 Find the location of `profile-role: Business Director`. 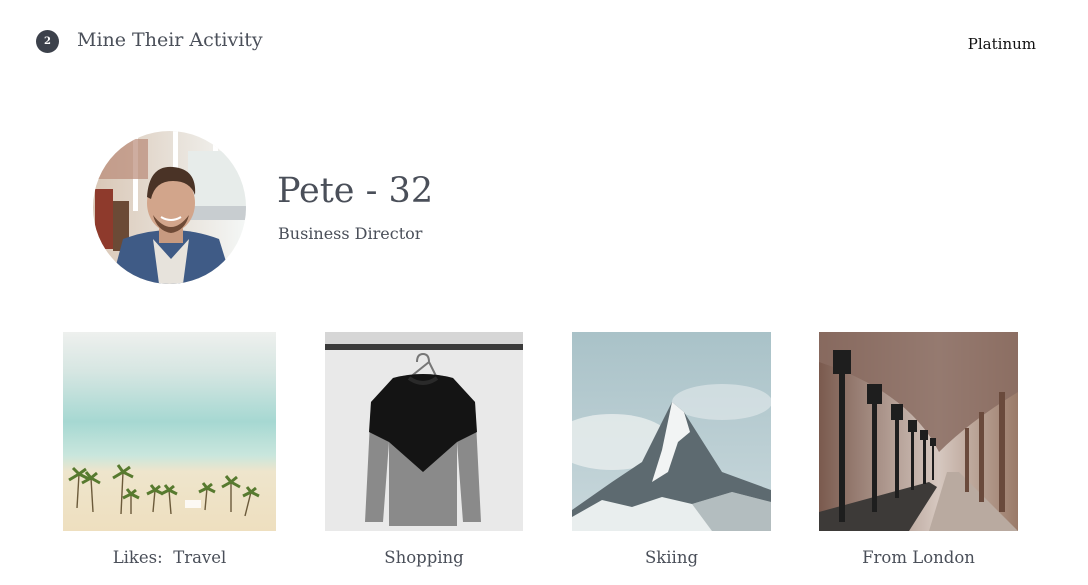

profile-role: Business Director is located at coordinates (350, 233).